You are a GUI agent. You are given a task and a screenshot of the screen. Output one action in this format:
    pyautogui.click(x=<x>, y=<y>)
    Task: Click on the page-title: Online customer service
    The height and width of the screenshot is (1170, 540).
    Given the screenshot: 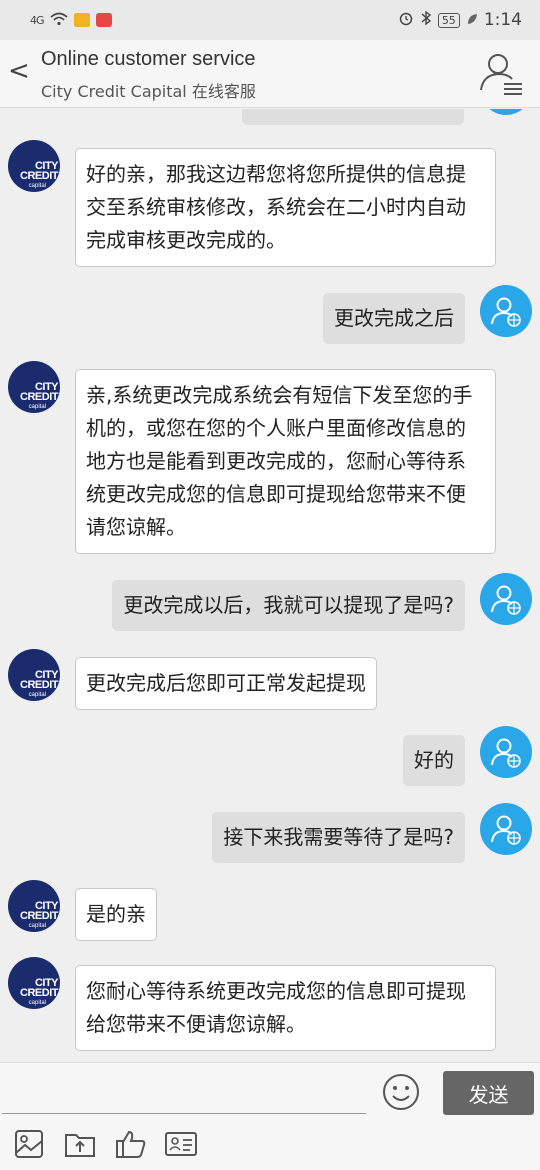 What is the action you would take?
    pyautogui.click(x=148, y=59)
    